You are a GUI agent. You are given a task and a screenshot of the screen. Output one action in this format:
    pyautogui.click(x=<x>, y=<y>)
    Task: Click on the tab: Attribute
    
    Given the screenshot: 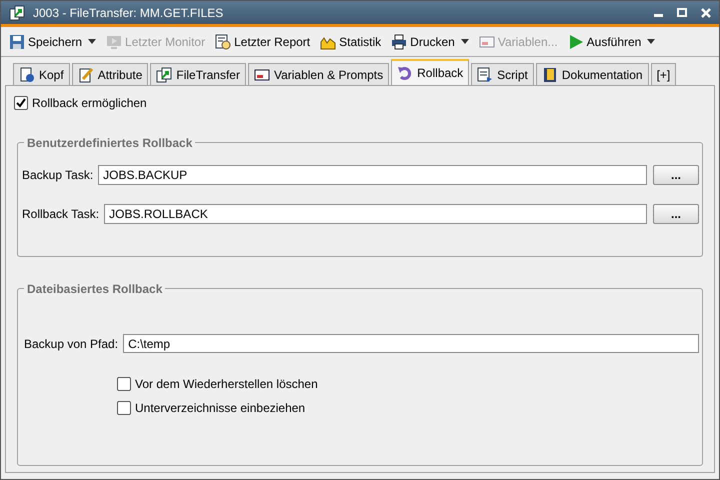 What is the action you would take?
    pyautogui.click(x=110, y=74)
    